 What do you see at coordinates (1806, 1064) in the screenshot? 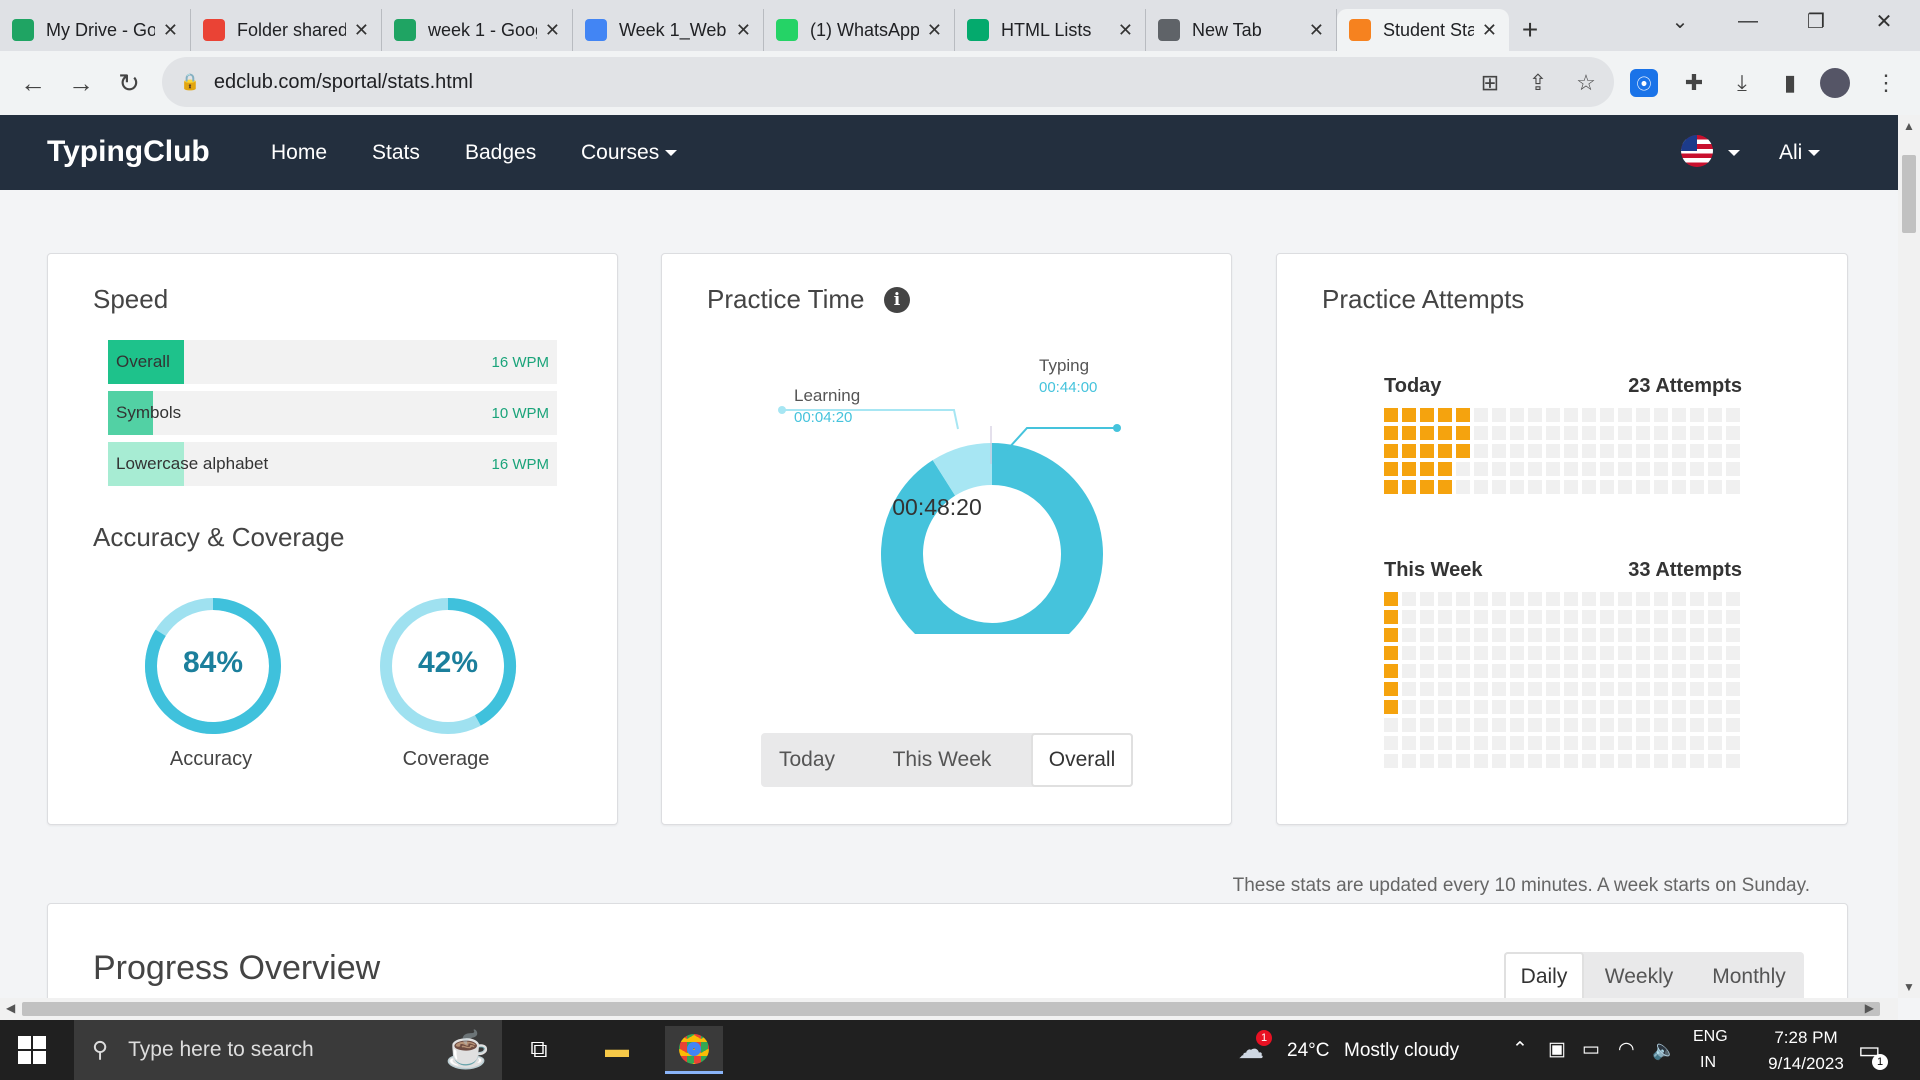
I see `clock-date: 9/14/2023` at bounding box center [1806, 1064].